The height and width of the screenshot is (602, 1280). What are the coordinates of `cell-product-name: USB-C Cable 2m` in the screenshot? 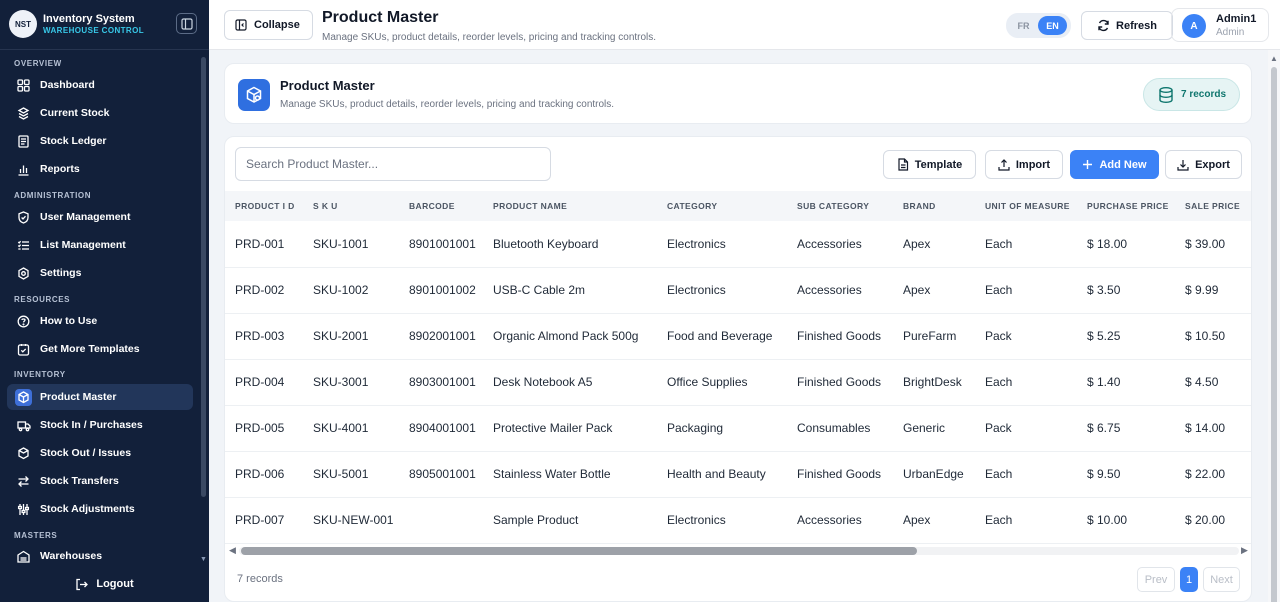 It's located at (539, 290).